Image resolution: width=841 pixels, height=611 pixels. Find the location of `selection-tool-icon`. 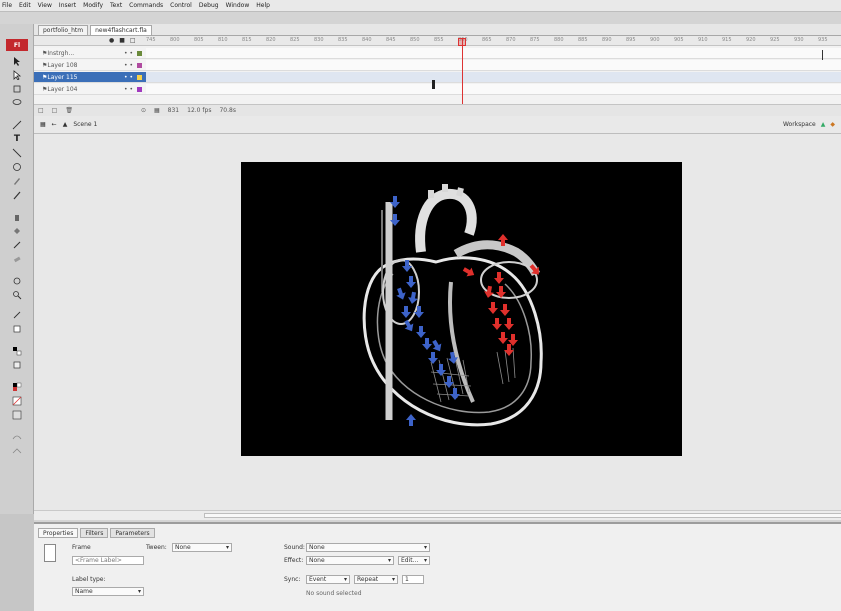

selection-tool-icon is located at coordinates (17, 61).